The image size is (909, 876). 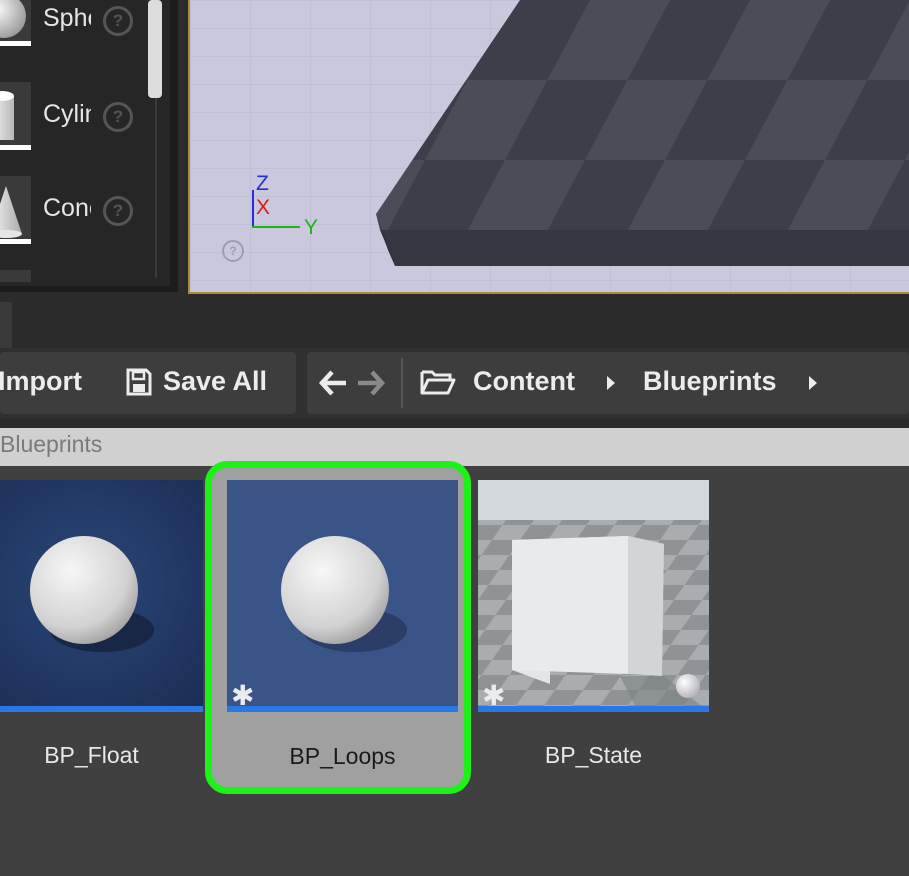 I want to click on place-item-cone: Cone ?, so click(x=75, y=216).